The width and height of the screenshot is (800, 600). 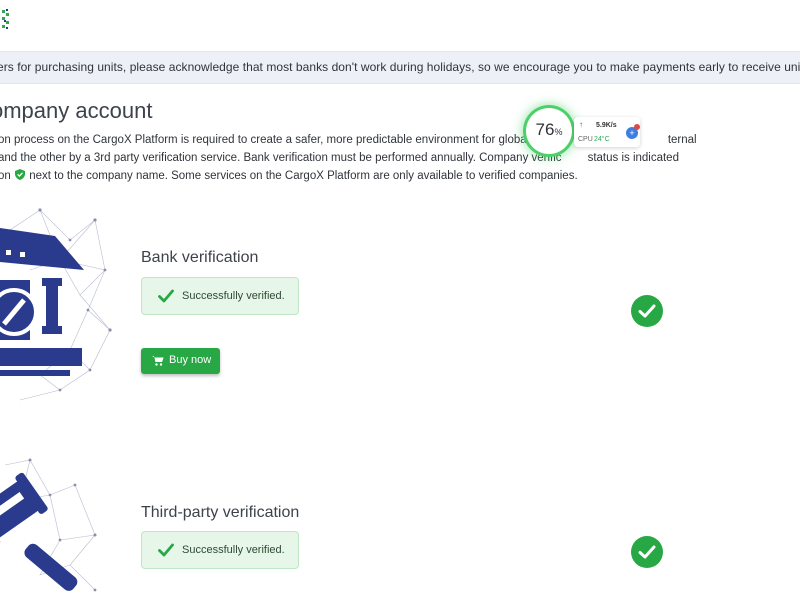 I want to click on network-speed: 5.9K/s, so click(x=606, y=125).